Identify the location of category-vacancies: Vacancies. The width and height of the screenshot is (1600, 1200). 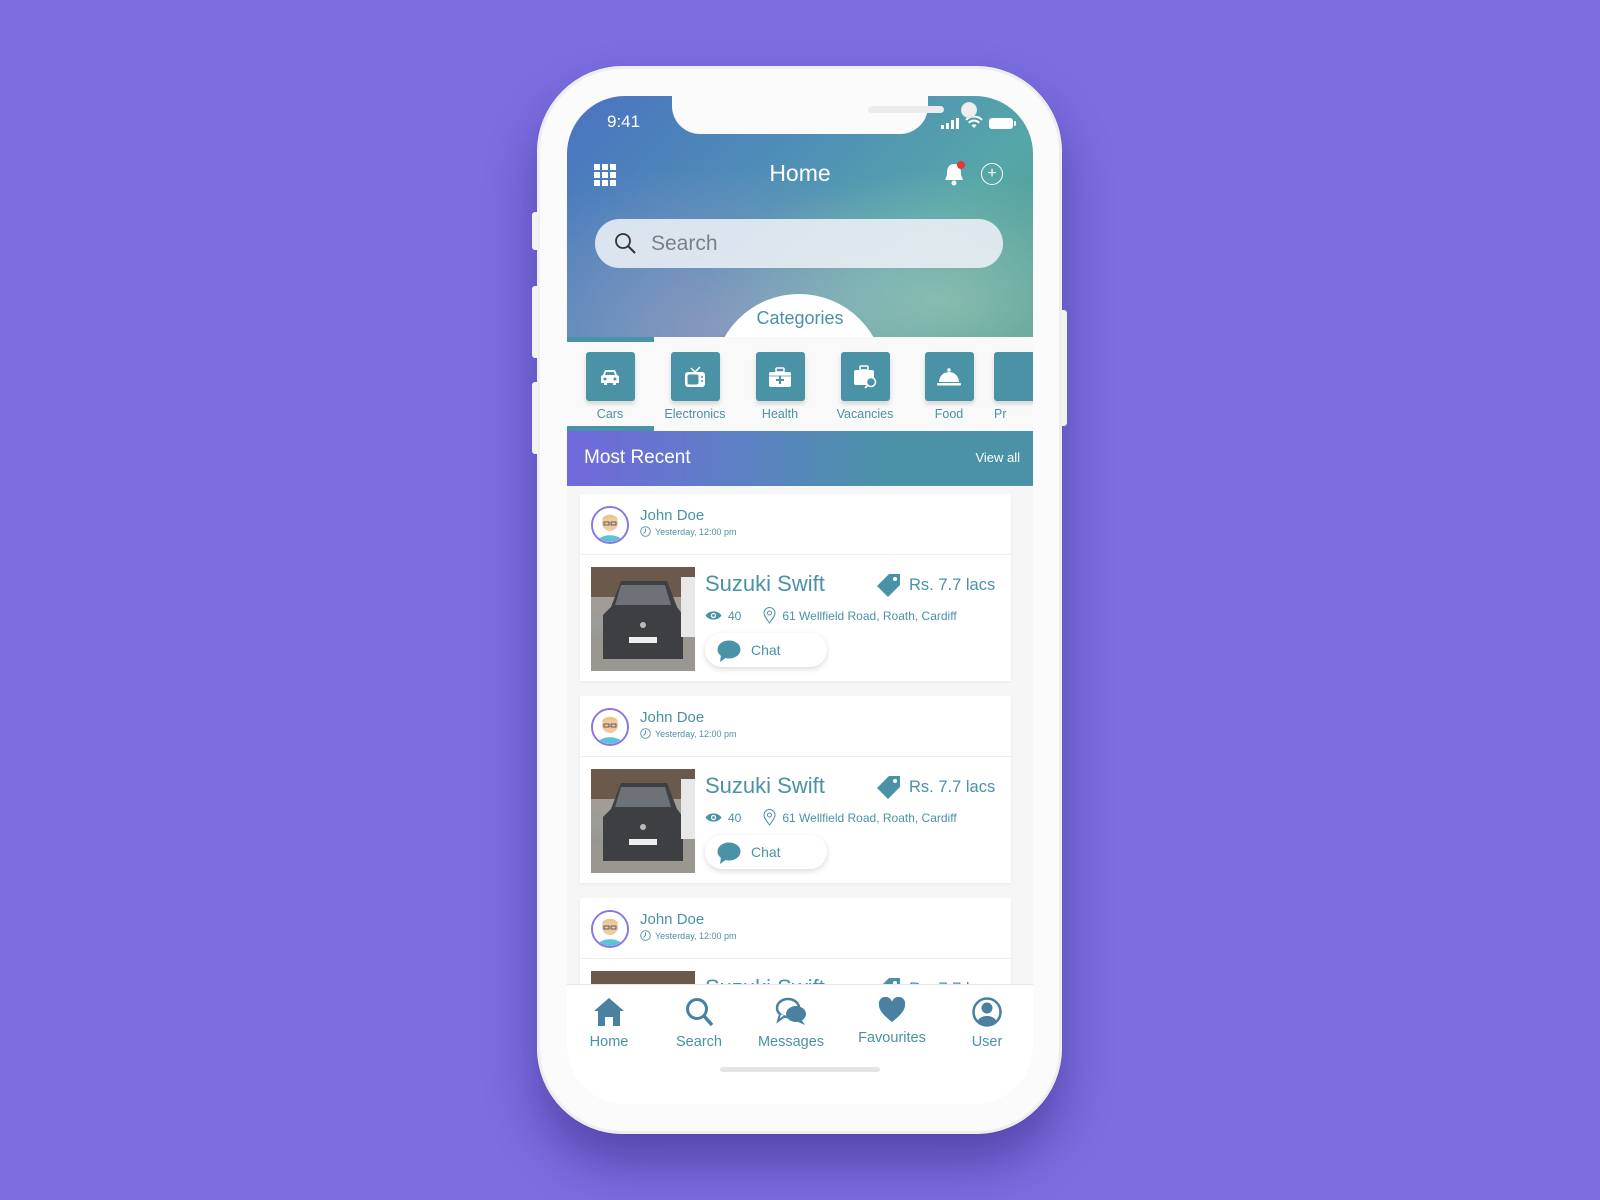
(865, 386).